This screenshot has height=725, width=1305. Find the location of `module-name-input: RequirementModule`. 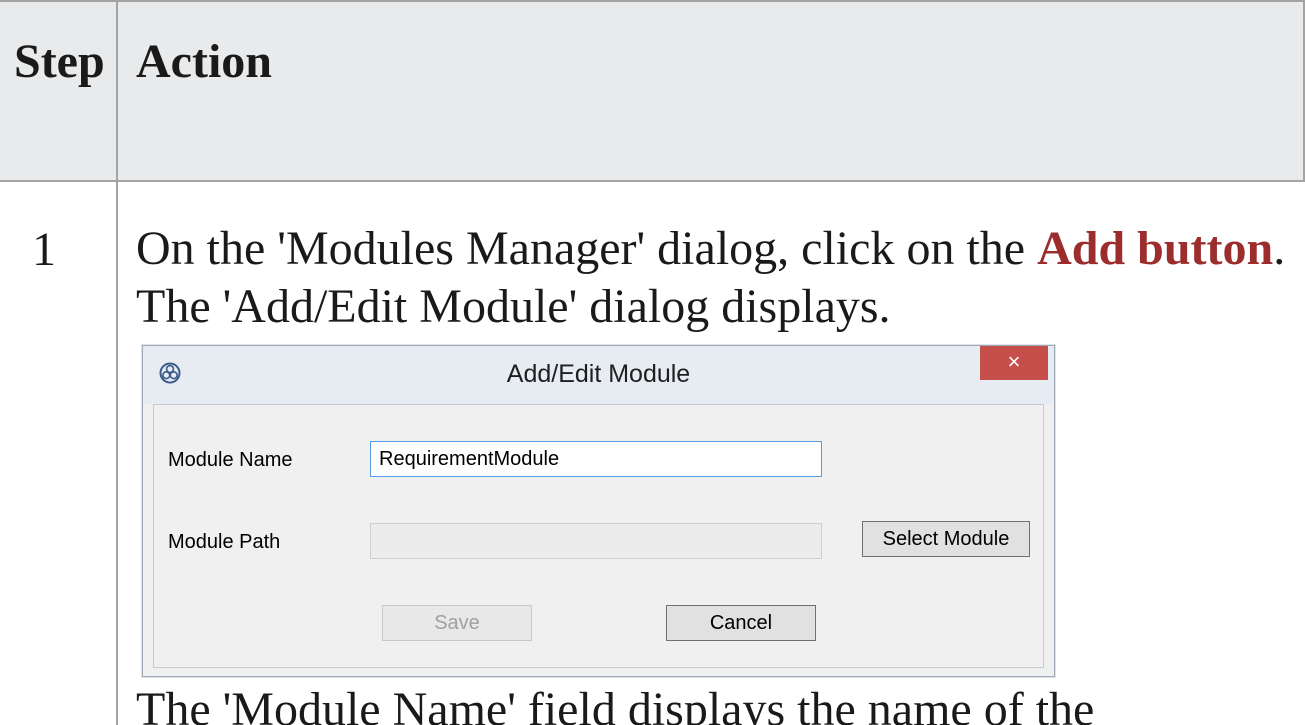

module-name-input: RequirementModule is located at coordinates (596, 459).